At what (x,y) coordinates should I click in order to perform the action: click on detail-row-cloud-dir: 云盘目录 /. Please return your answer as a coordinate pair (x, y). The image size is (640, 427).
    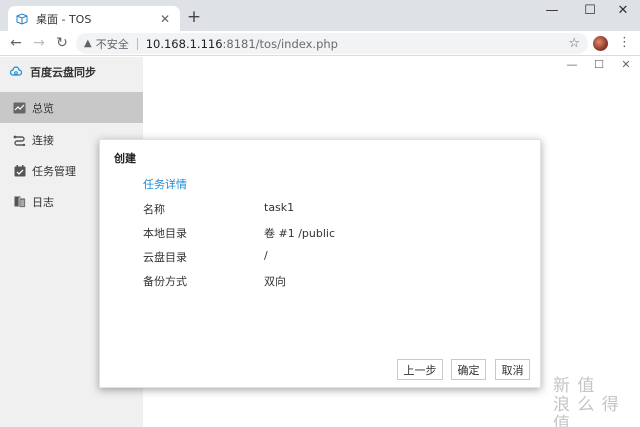
    Looking at the image, I should click on (333, 256).